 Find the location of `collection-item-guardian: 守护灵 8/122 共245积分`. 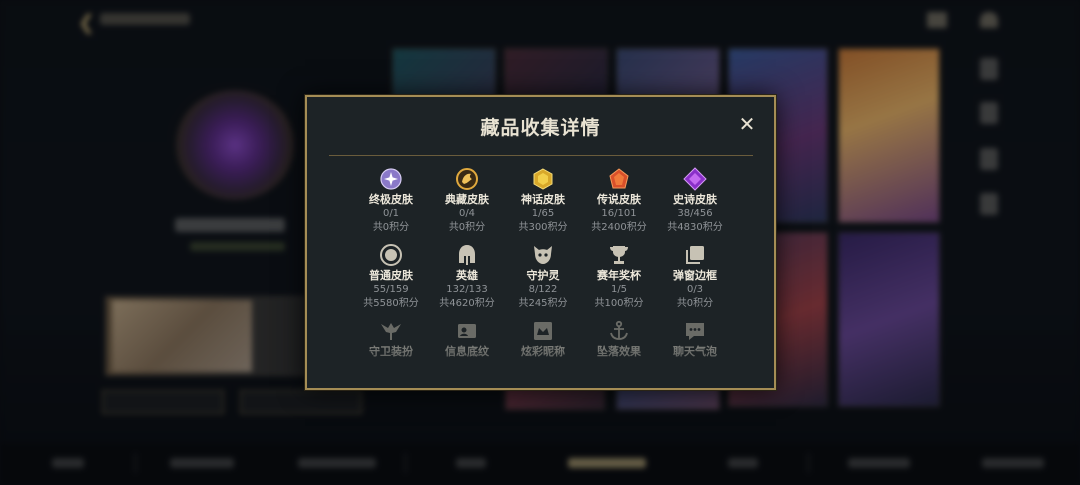

collection-item-guardian: 守护灵 8/122 共245积分 is located at coordinates (543, 277).